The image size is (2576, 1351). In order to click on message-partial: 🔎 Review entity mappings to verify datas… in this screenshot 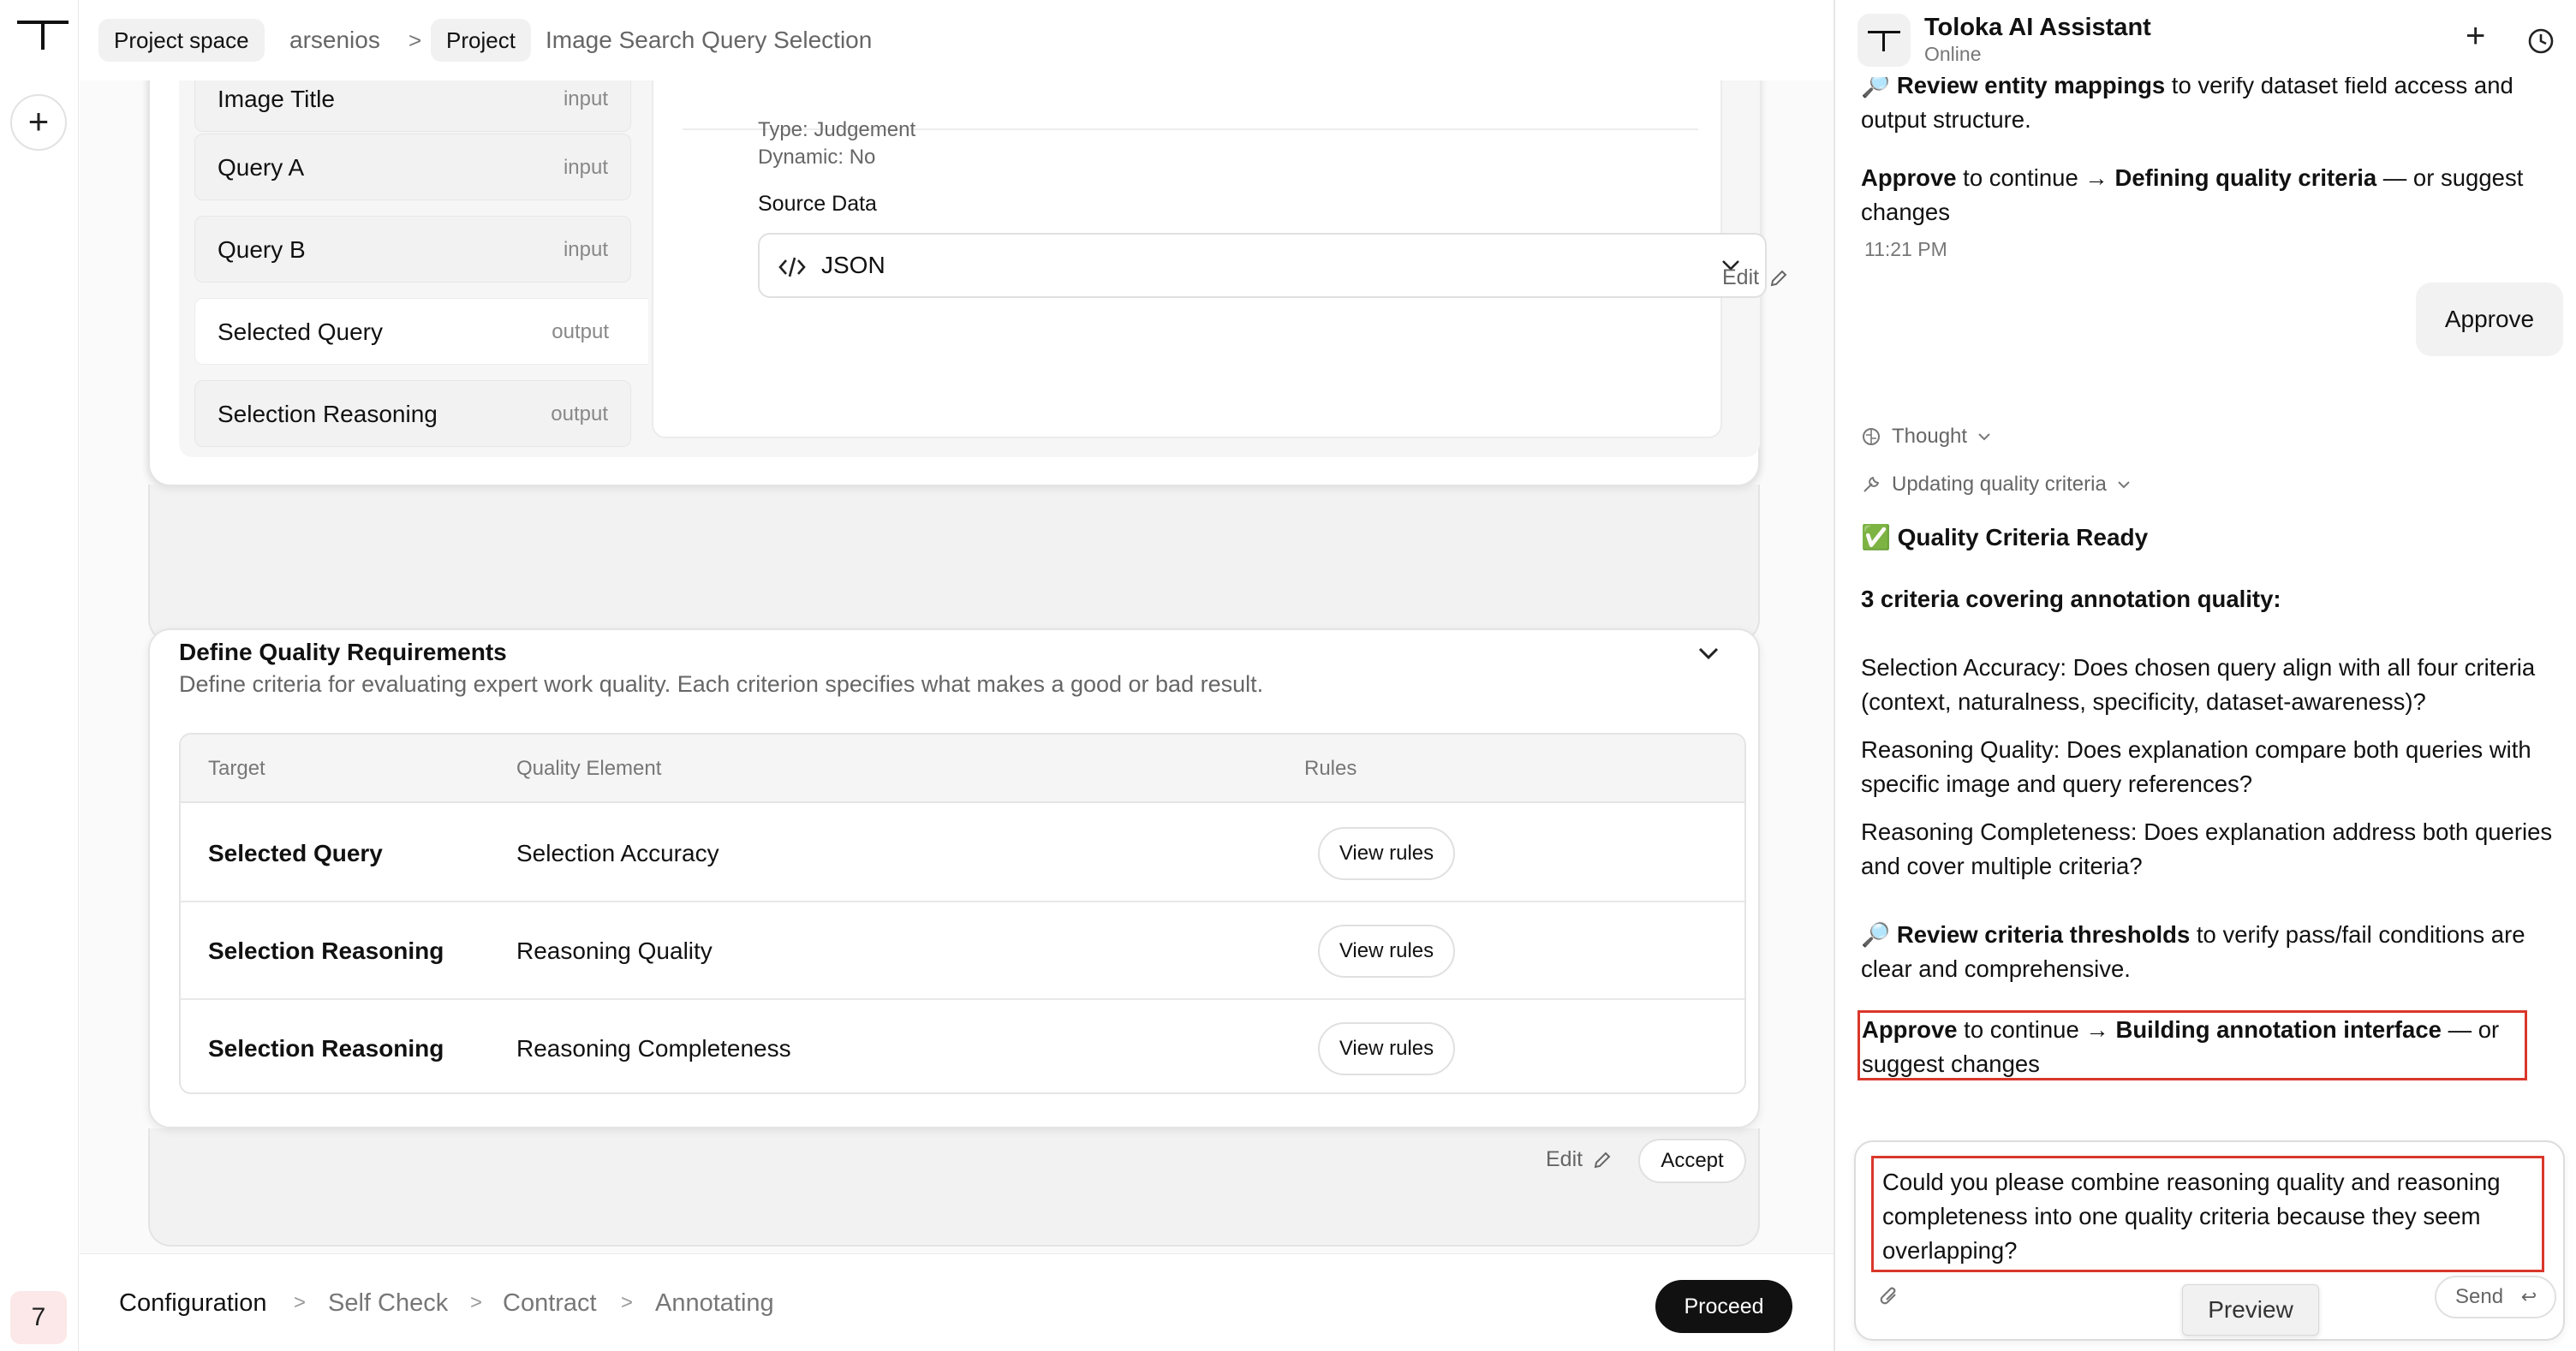, I will do `click(2187, 103)`.